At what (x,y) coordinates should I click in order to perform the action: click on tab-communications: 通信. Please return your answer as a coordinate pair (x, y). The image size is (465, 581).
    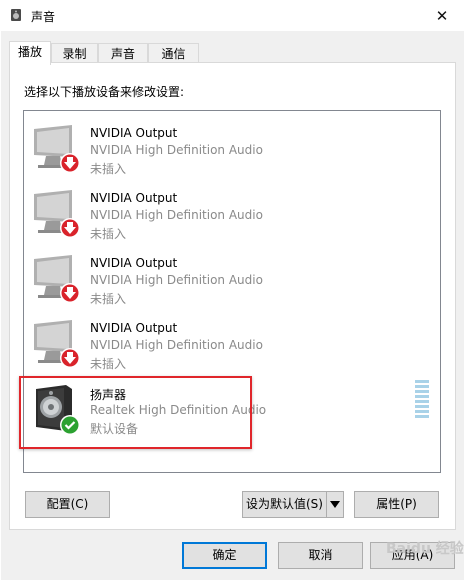
    Looking at the image, I should click on (173, 53).